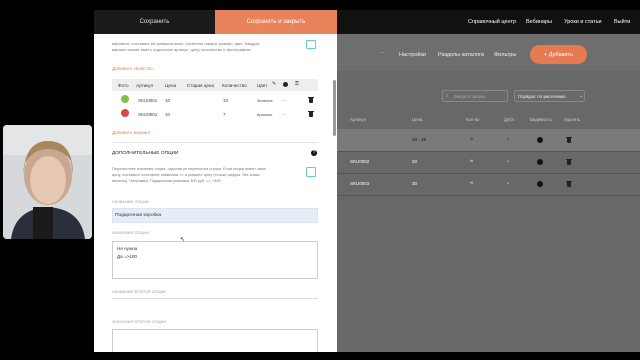  I want to click on search-placeholder: Введите запрос, so click(470, 96).